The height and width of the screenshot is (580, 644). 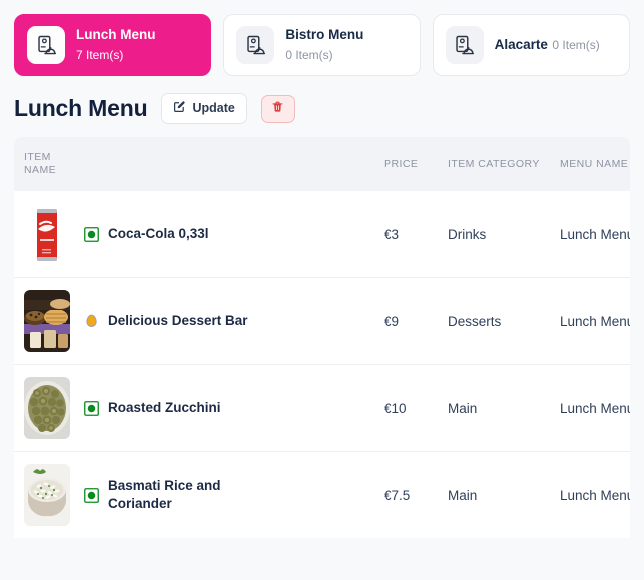 What do you see at coordinates (91, 321) in the screenshot?
I see `egg-marker-icon` at bounding box center [91, 321].